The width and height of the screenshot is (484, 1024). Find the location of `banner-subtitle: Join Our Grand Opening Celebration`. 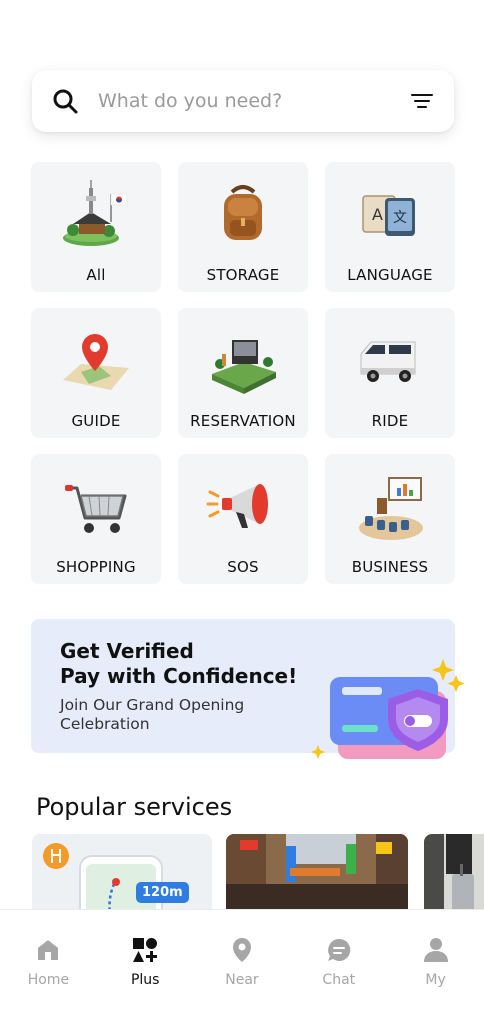

banner-subtitle: Join Our Grand Opening Celebration is located at coordinates (152, 715).